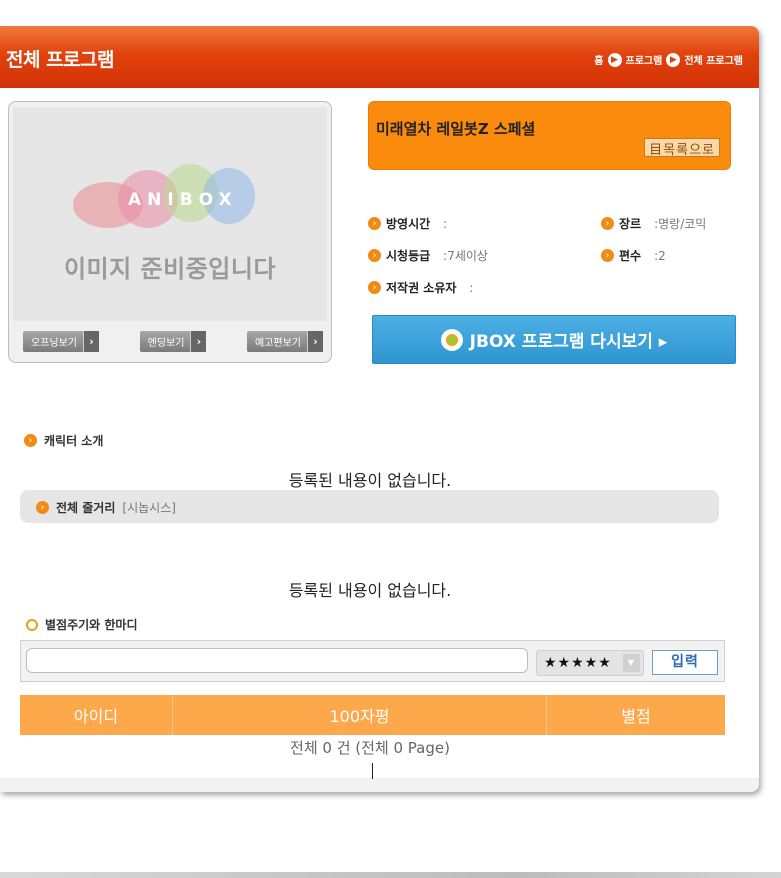 The image size is (781, 878). What do you see at coordinates (598, 59) in the screenshot?
I see `breadcrumb-home: 홈` at bounding box center [598, 59].